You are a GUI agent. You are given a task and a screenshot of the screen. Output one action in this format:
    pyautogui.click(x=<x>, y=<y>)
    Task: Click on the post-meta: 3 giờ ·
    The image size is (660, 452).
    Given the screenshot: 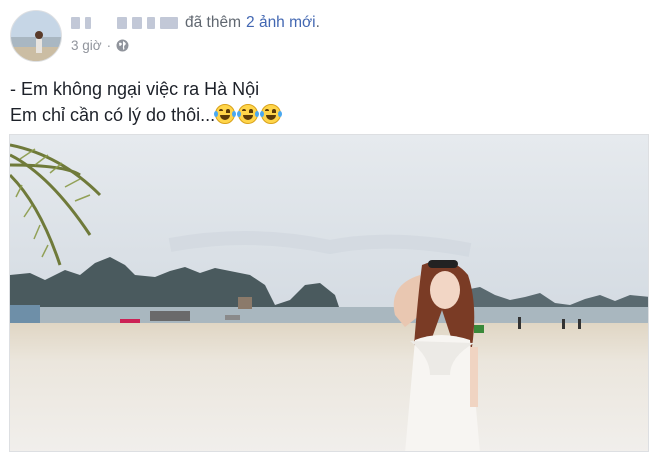 What is the action you would take?
    pyautogui.click(x=100, y=45)
    